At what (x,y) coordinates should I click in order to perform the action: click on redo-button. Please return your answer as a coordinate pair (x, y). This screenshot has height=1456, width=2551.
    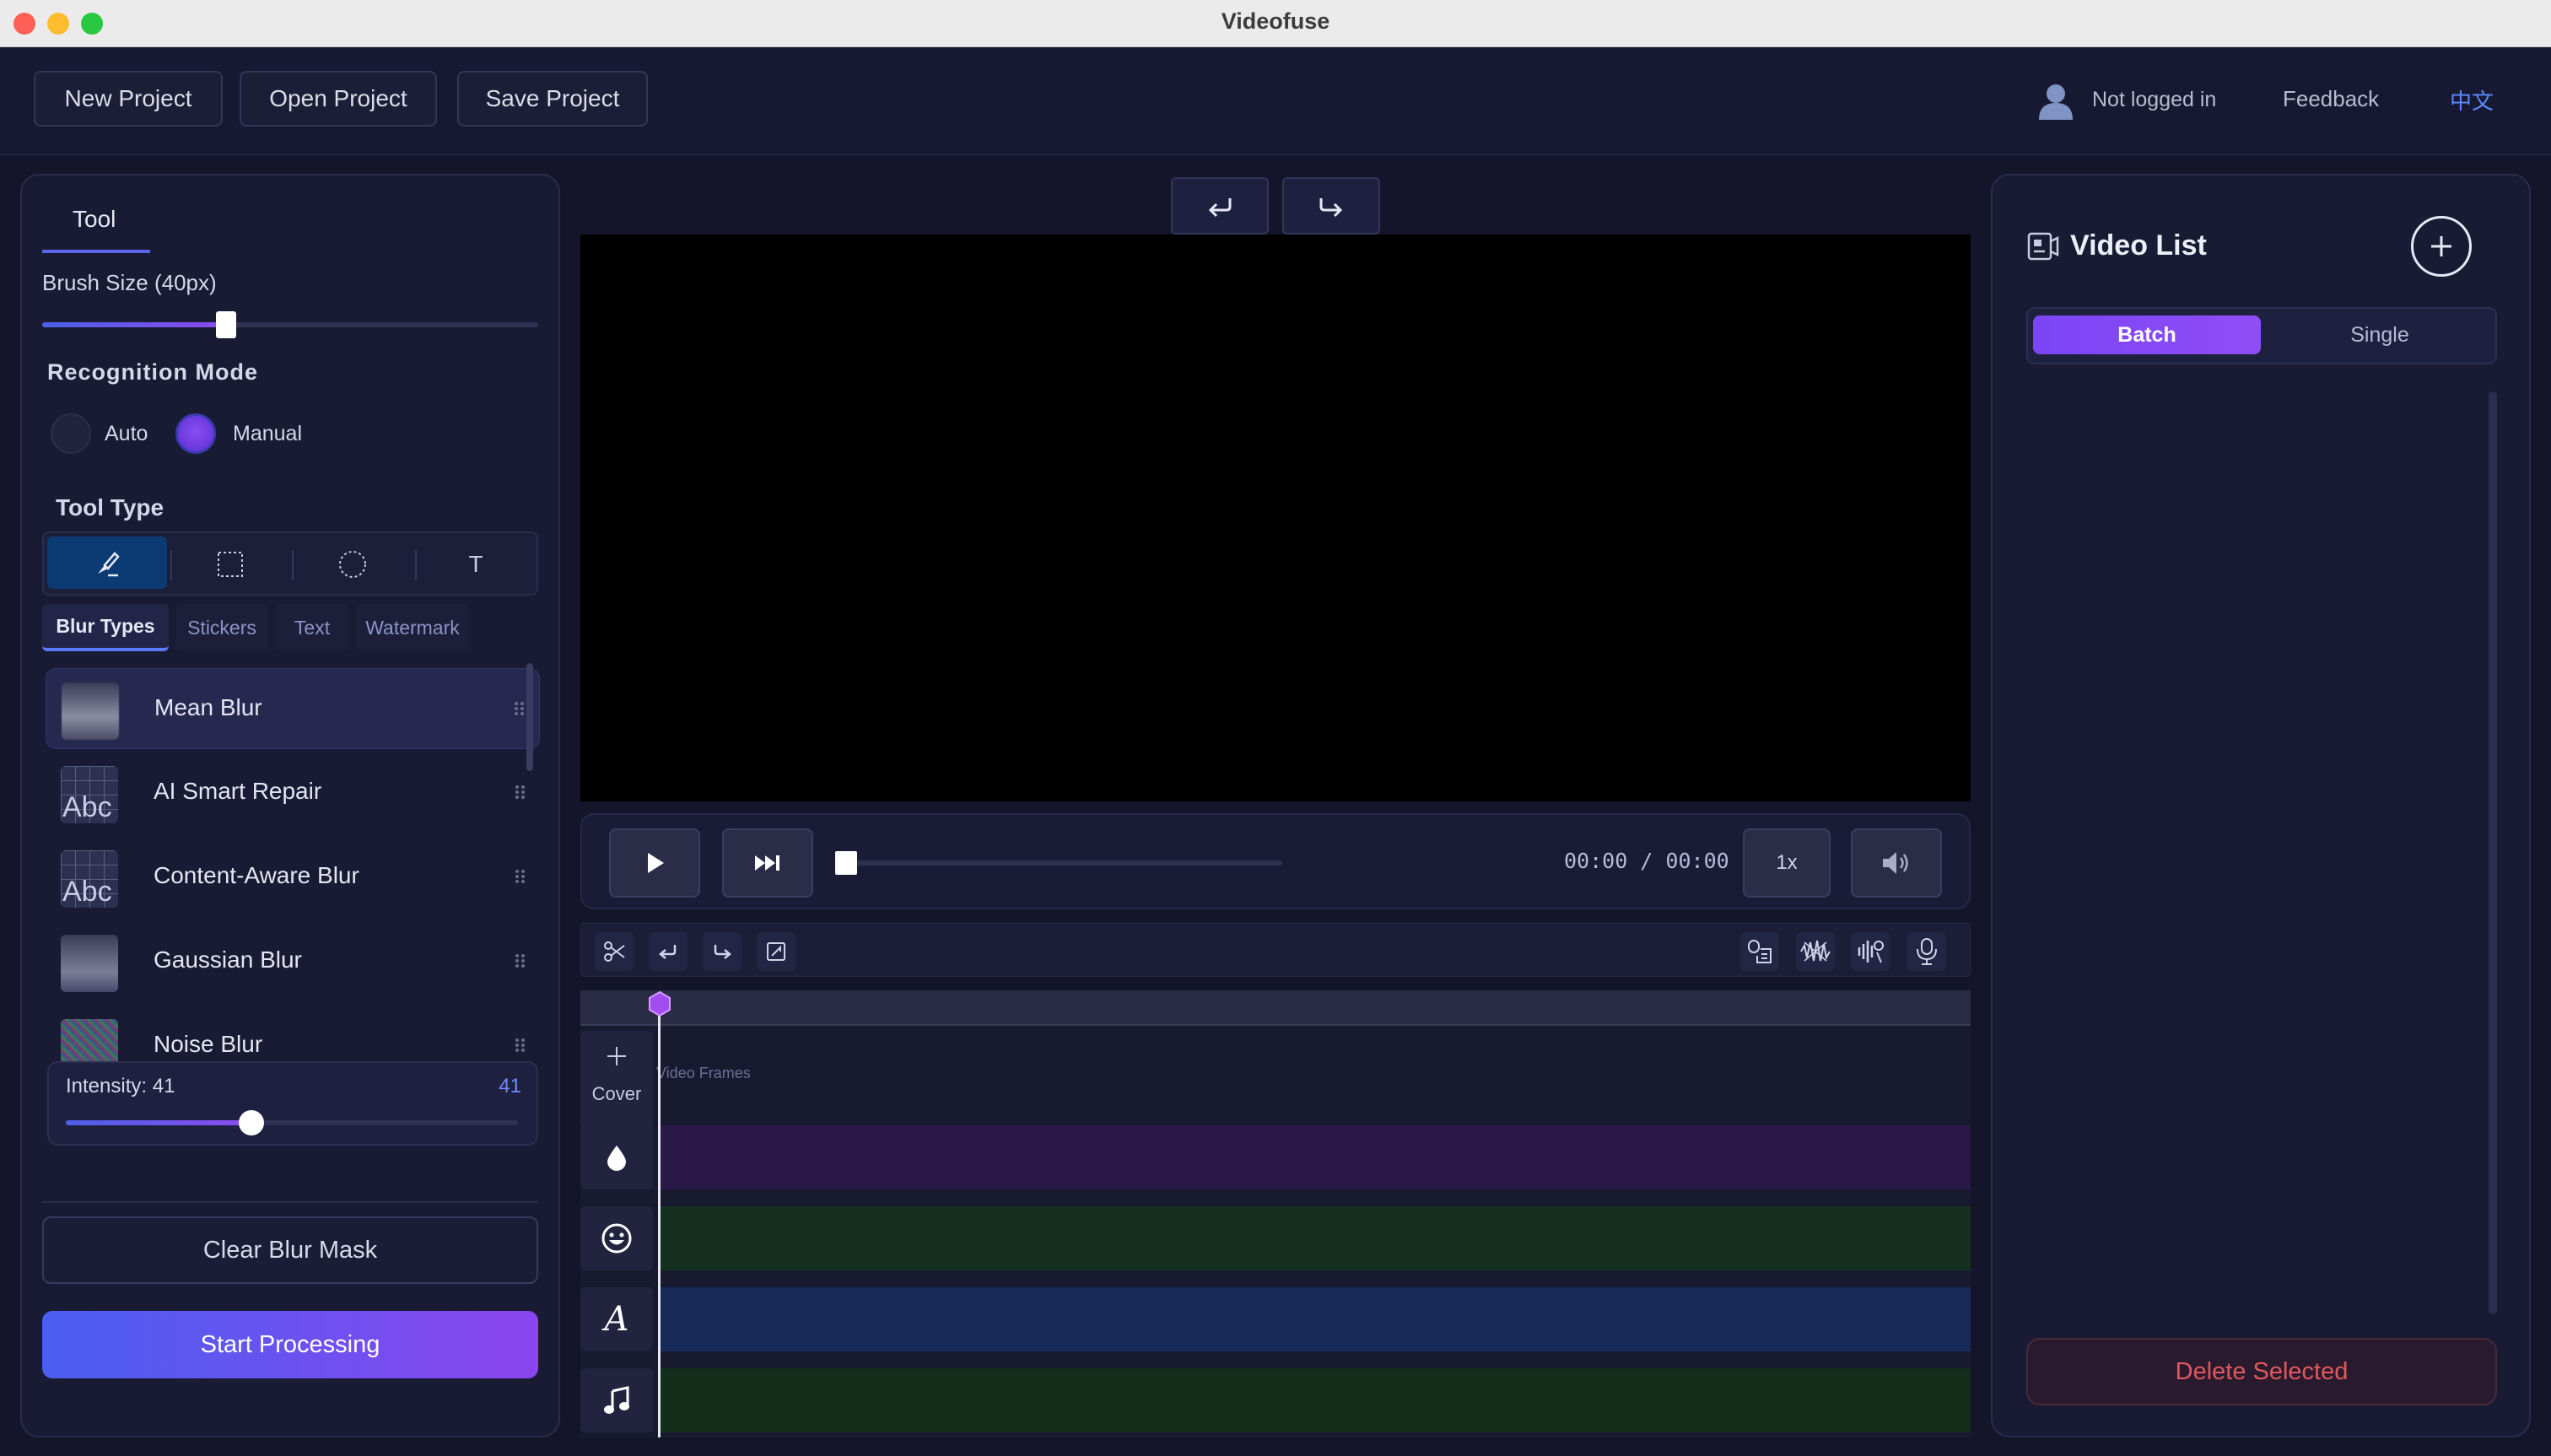
    Looking at the image, I should click on (1331, 206).